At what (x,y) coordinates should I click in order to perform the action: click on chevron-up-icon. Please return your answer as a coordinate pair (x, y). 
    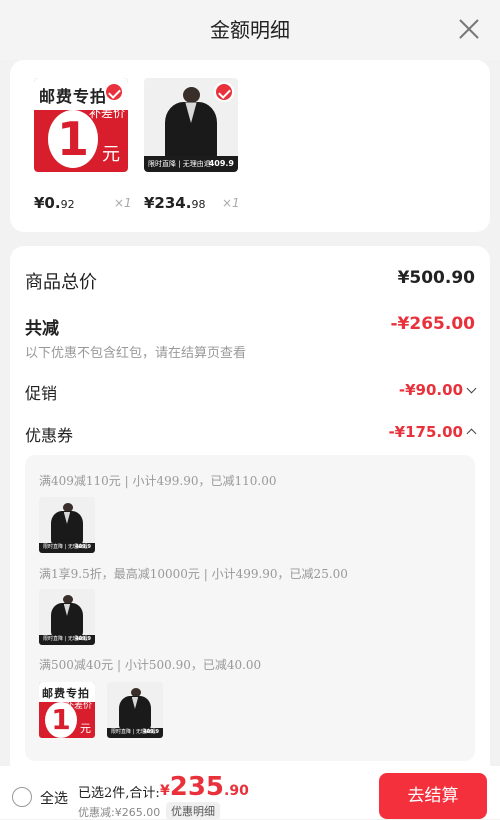
    Looking at the image, I should click on (471, 433).